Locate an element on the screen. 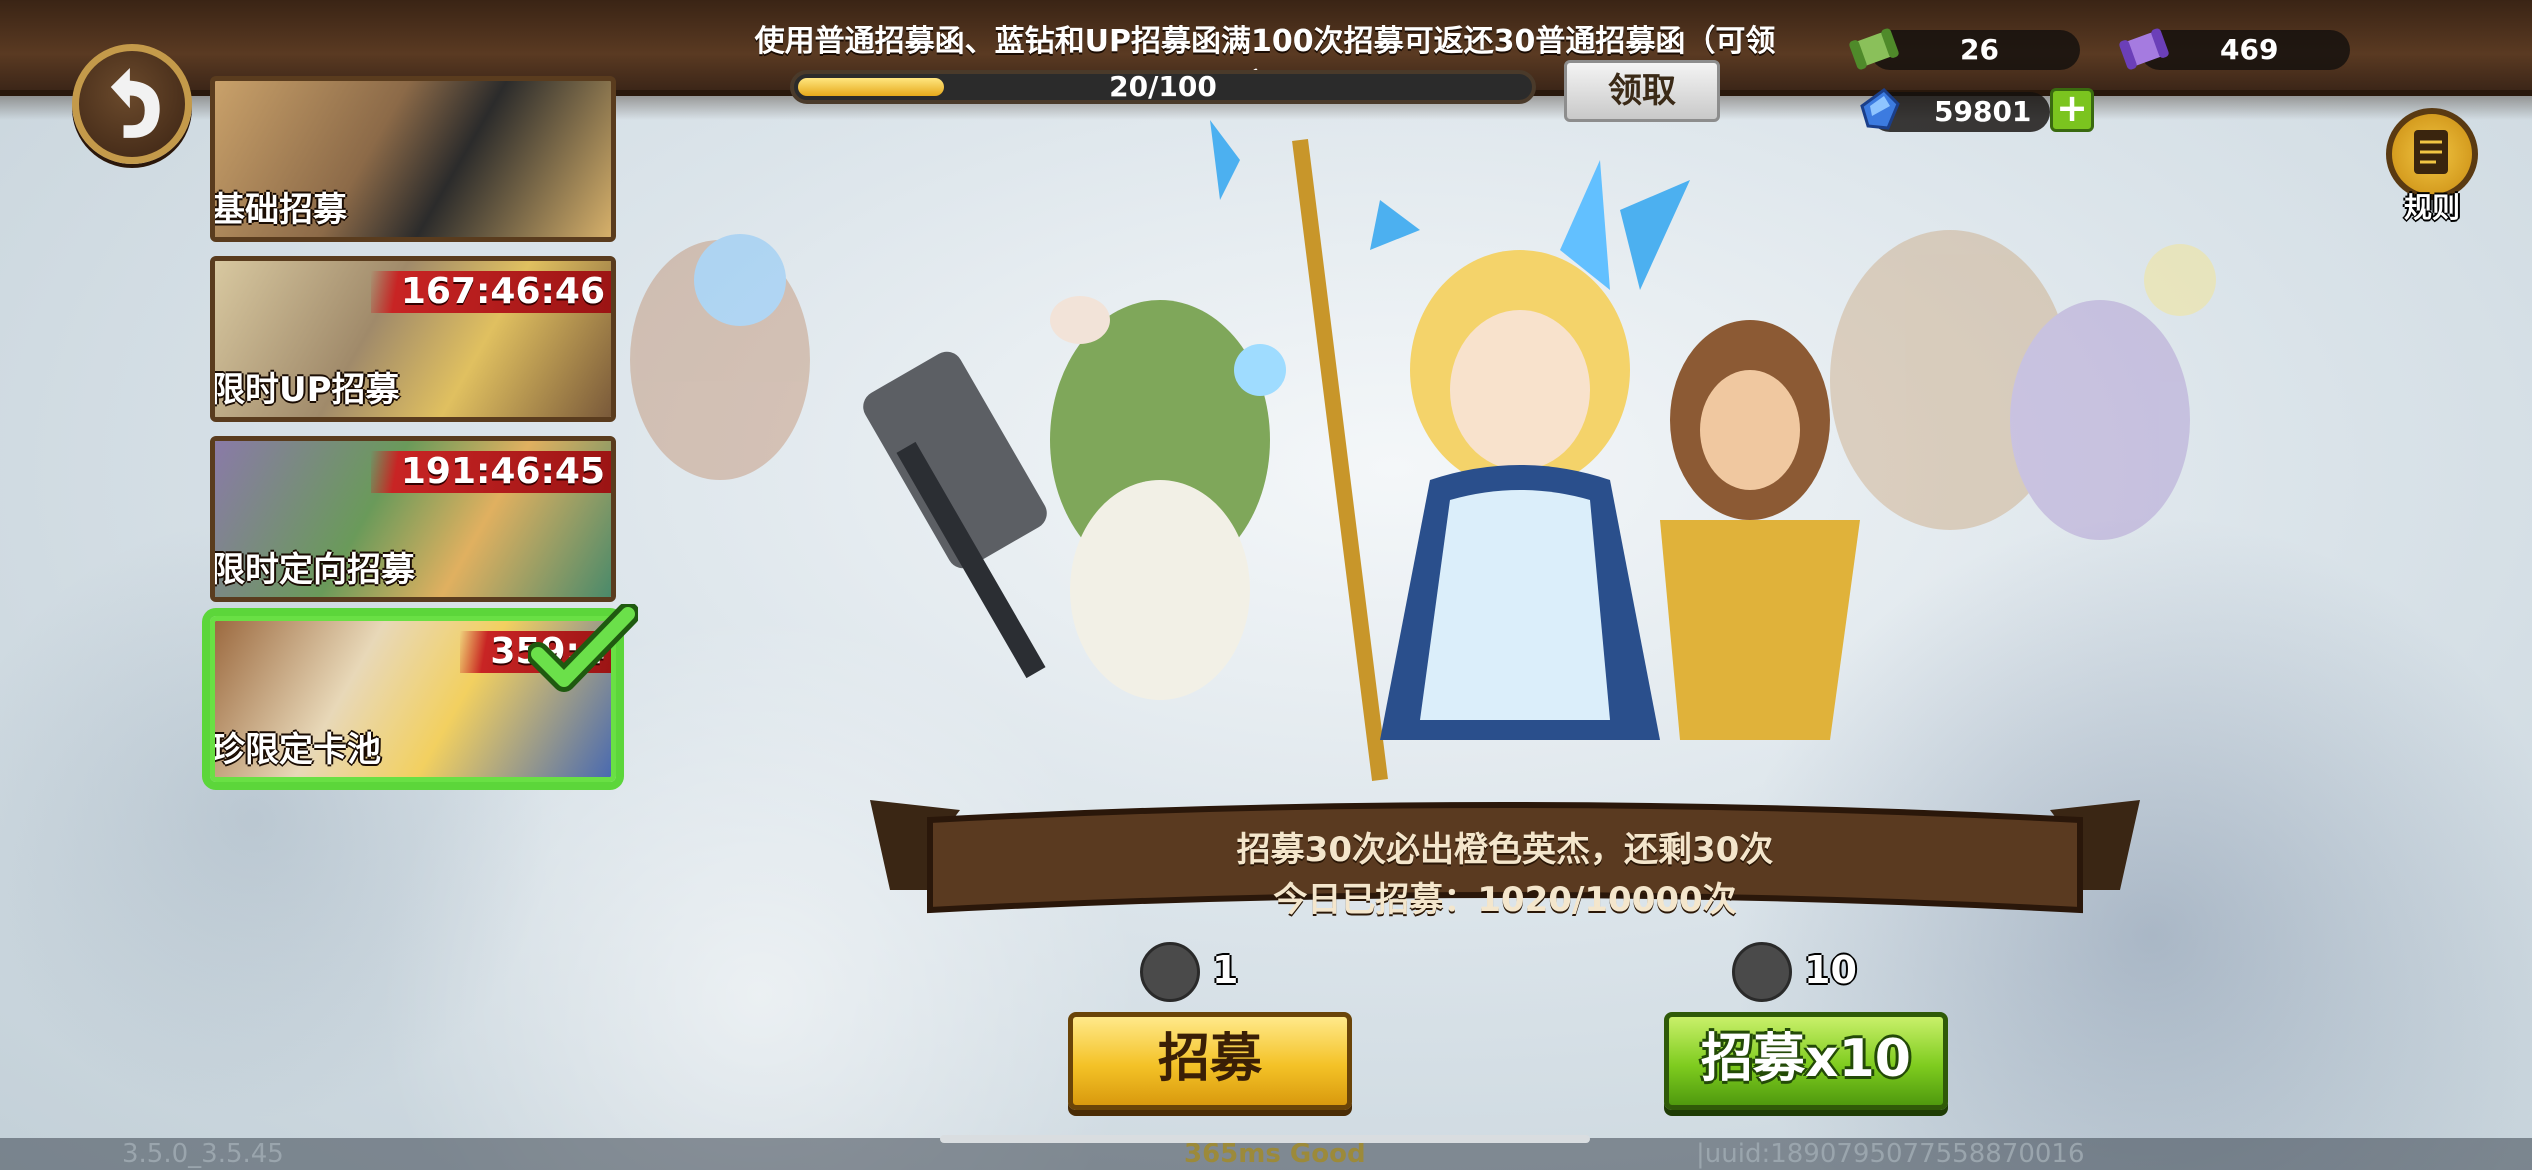 This screenshot has width=2532, height=1170. pity-counter-text: 招募30次必出橙色英杰，还剩30次 is located at coordinates (1505, 850).